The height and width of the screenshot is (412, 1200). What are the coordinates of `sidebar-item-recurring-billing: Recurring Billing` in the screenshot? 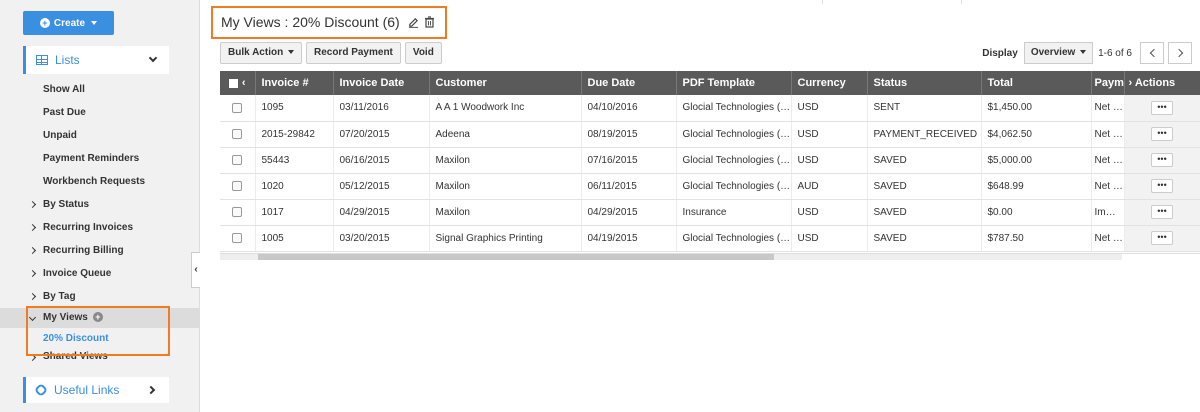 It's located at (100, 250).